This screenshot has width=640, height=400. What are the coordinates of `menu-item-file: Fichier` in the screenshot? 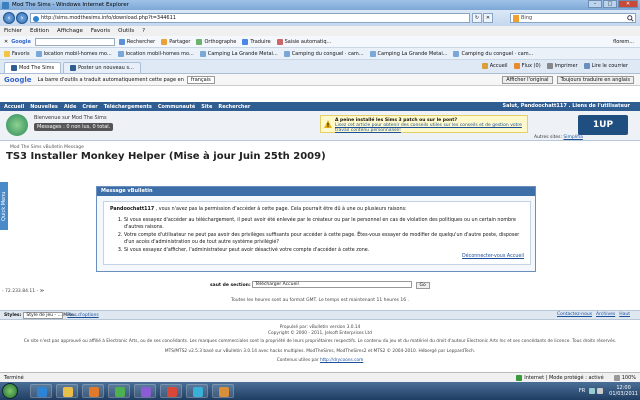 It's located at (13, 31).